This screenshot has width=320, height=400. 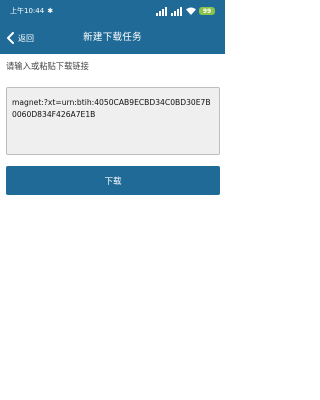 I want to click on signal-icon, so click(x=161, y=11).